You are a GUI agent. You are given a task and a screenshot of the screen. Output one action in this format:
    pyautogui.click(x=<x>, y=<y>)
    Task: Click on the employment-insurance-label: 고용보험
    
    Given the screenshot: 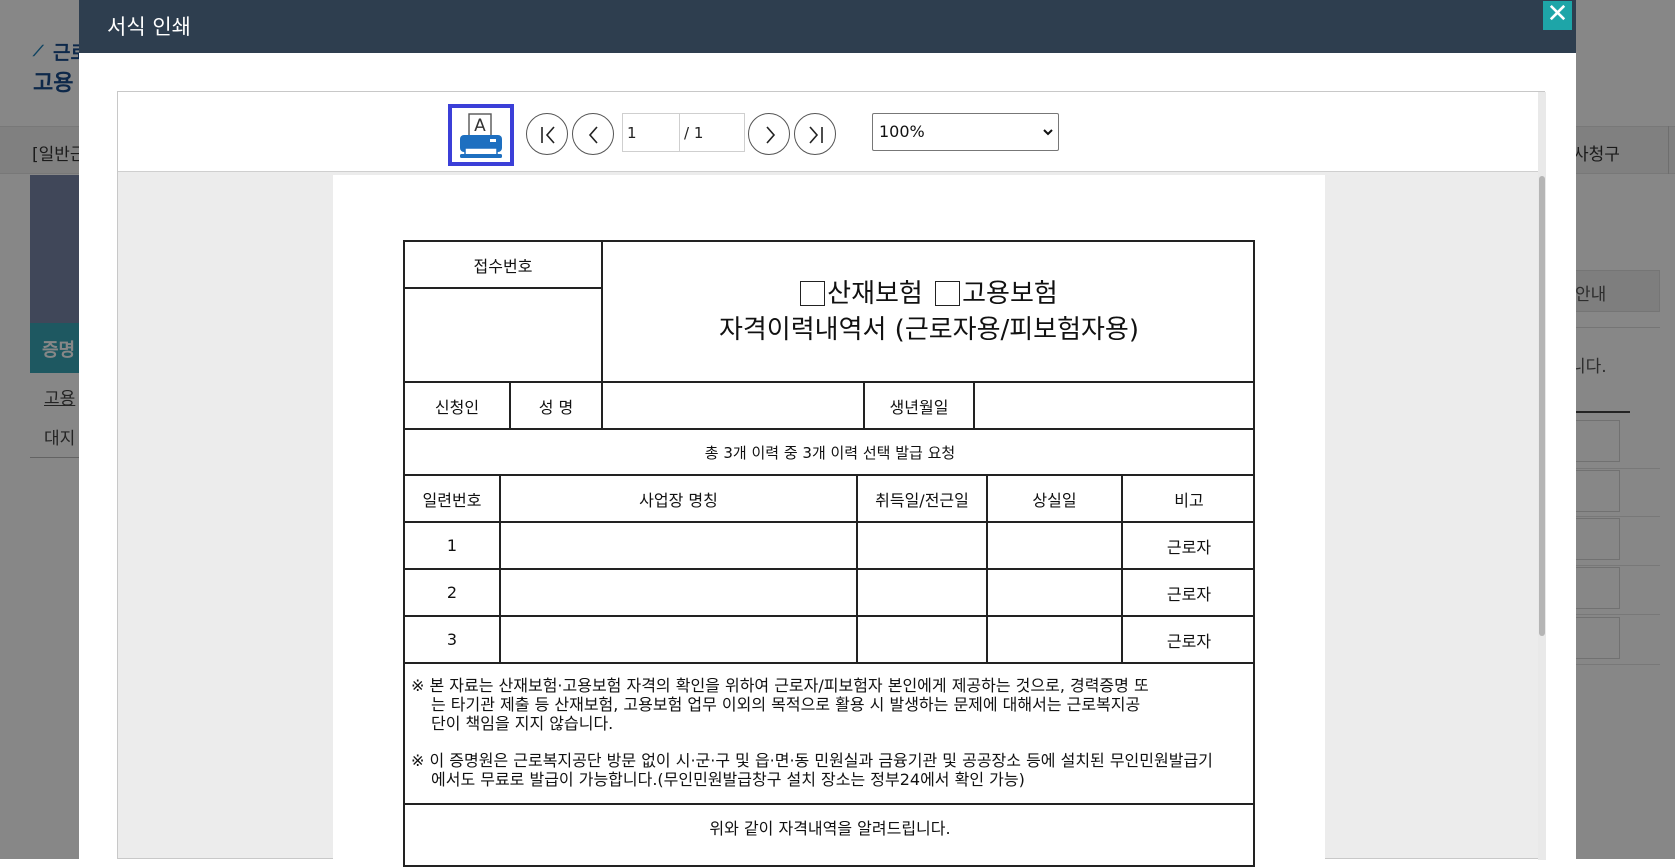 What is the action you would take?
    pyautogui.click(x=1010, y=293)
    